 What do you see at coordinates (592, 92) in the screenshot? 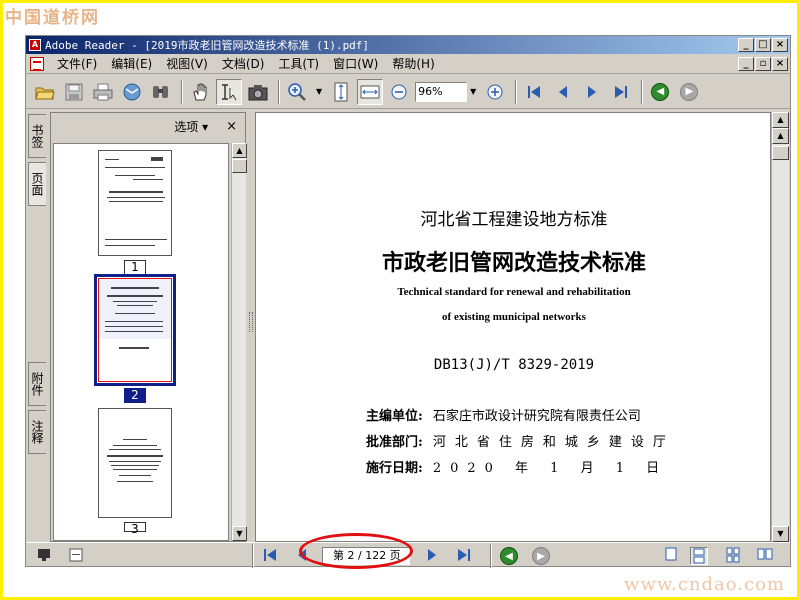
I see `next-page-icon` at bounding box center [592, 92].